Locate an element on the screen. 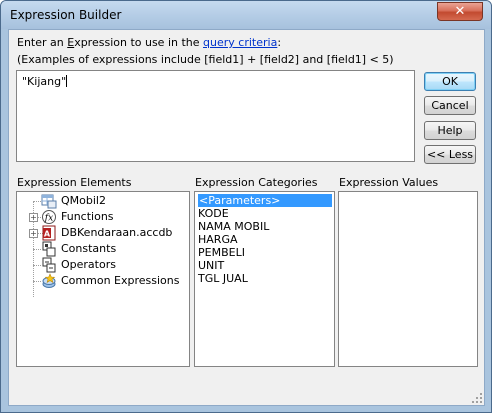 Image resolution: width=492 pixels, height=413 pixels. svg-text: A is located at coordinates (47, 234).